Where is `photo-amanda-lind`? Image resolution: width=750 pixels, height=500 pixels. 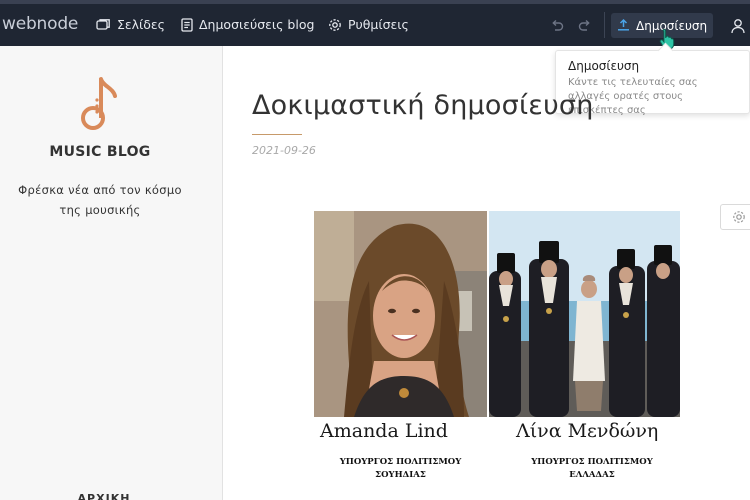 photo-amanda-lind is located at coordinates (400, 314).